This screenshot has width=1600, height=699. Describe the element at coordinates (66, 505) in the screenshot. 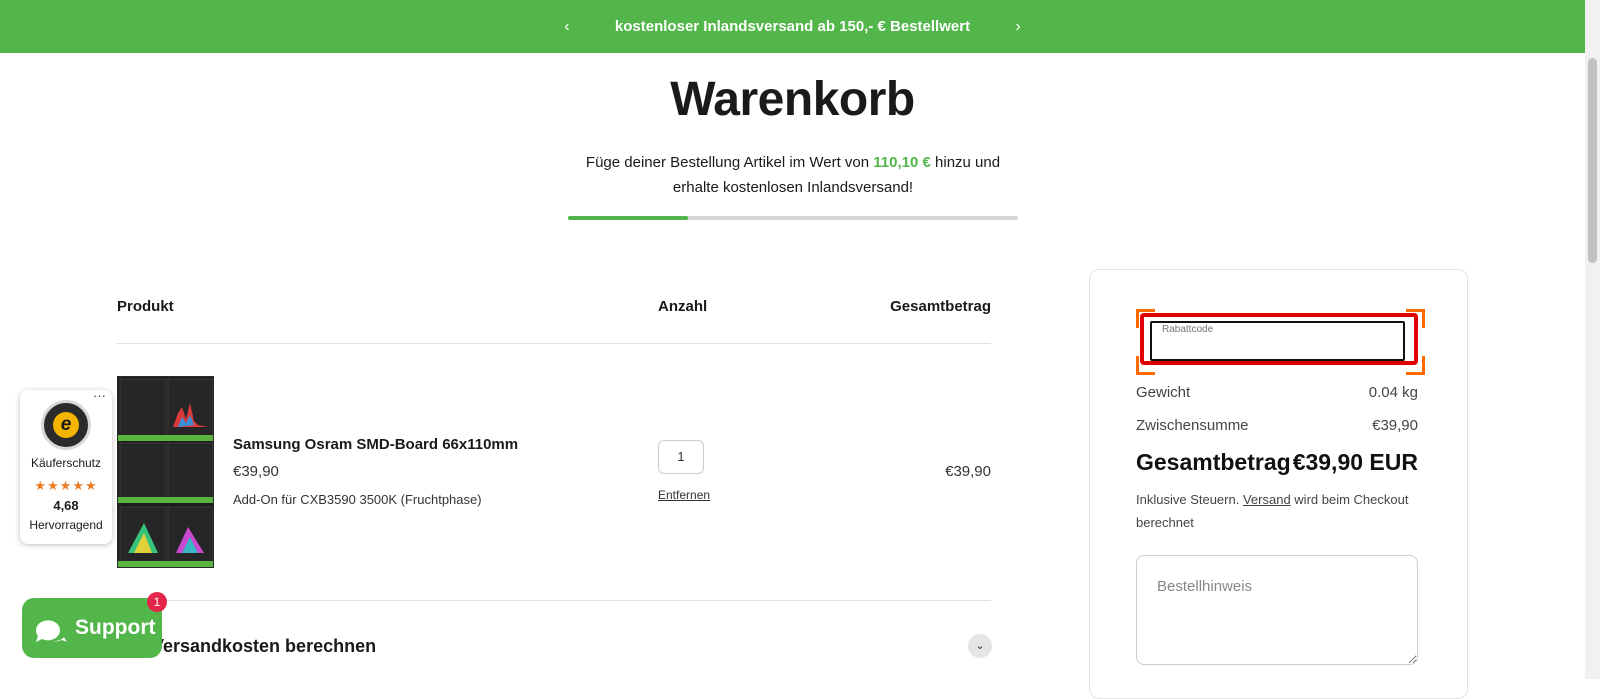

I see `rating-score: 4,68` at that location.